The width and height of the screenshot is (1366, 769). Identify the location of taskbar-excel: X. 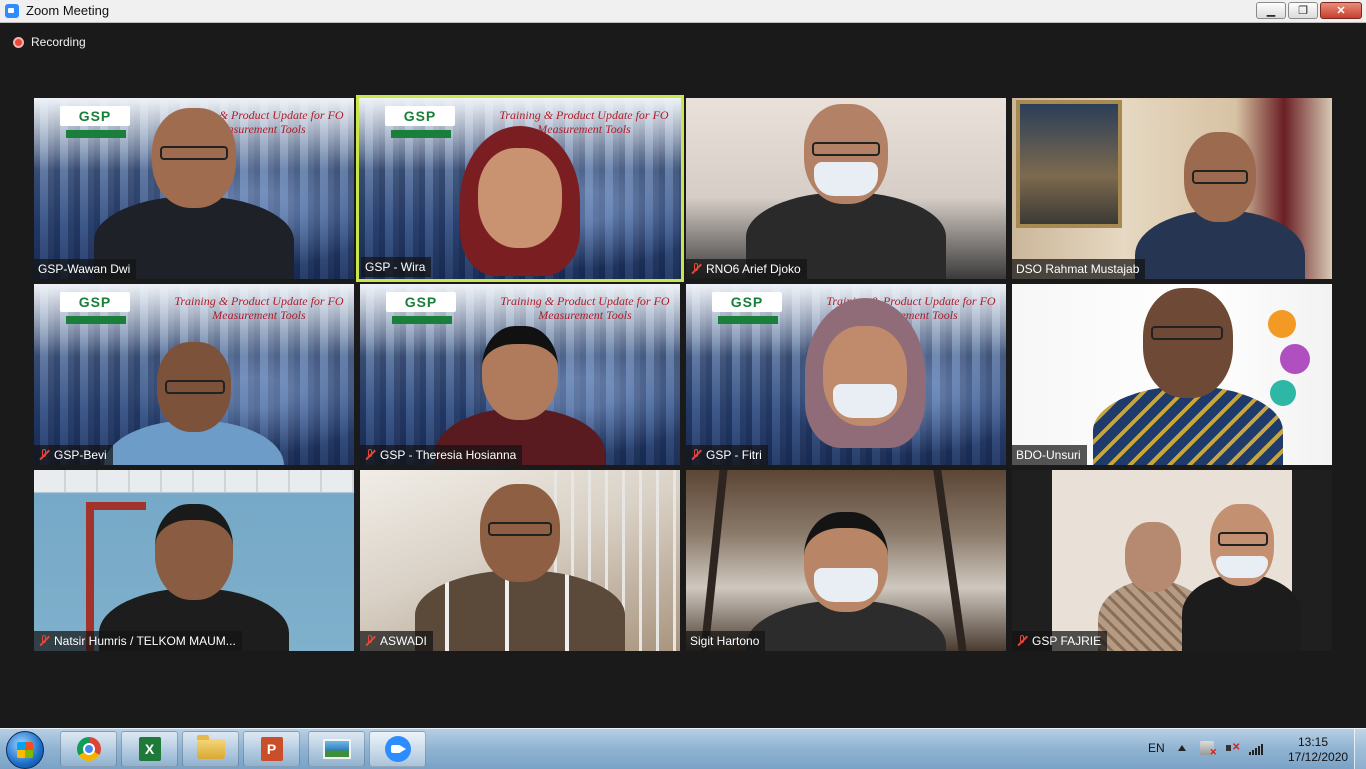
(149, 749).